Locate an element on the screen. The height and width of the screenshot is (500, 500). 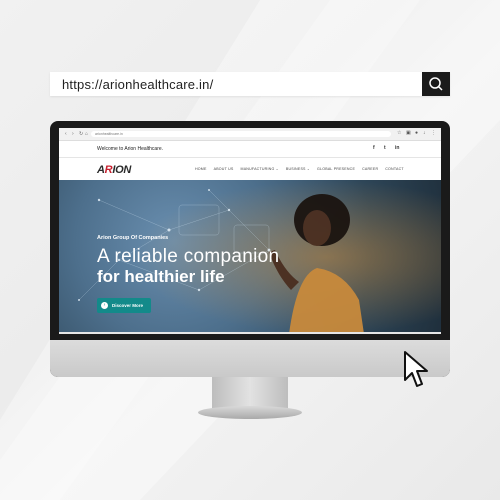
discover-more-label: Discover More is located at coordinates (128, 305).